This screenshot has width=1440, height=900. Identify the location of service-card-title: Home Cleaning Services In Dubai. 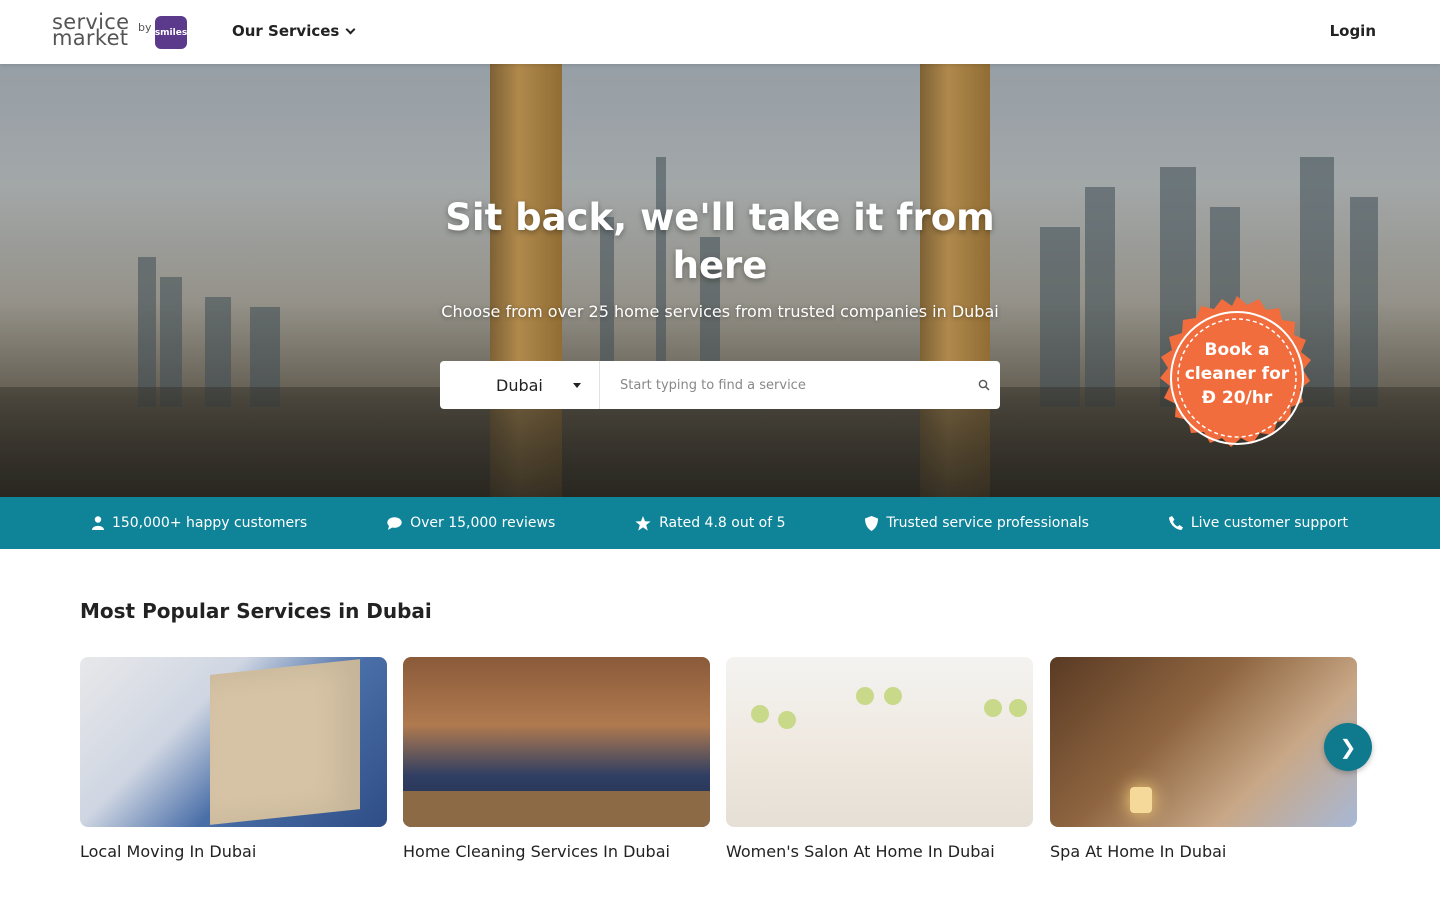
(536, 851).